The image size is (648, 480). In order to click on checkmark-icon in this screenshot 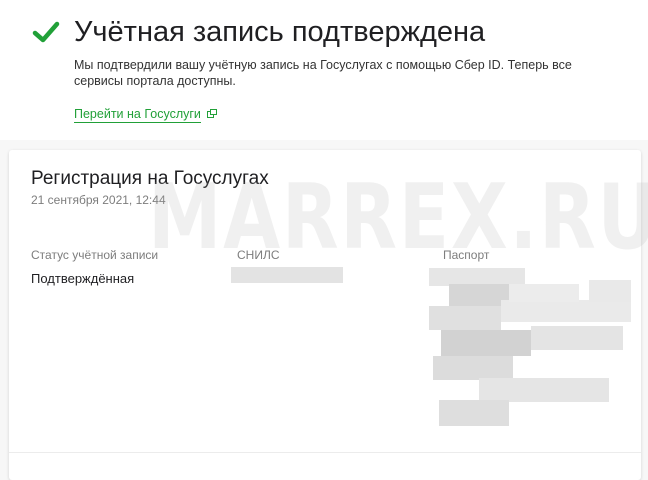, I will do `click(46, 32)`.